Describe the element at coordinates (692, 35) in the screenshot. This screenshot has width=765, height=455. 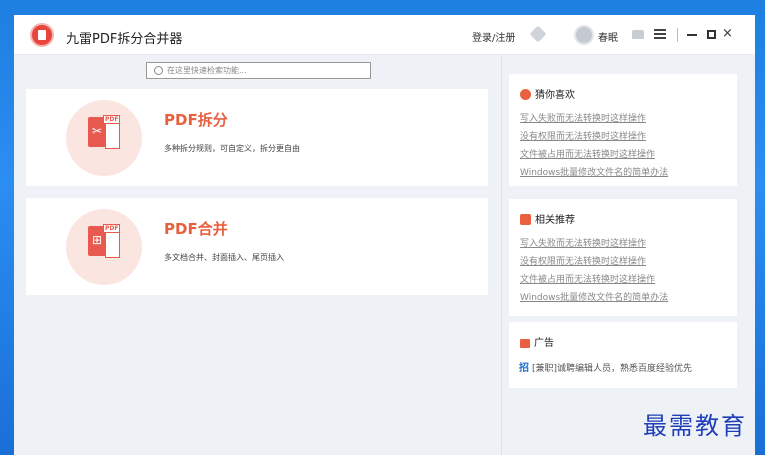
I see `minimize-button` at that location.